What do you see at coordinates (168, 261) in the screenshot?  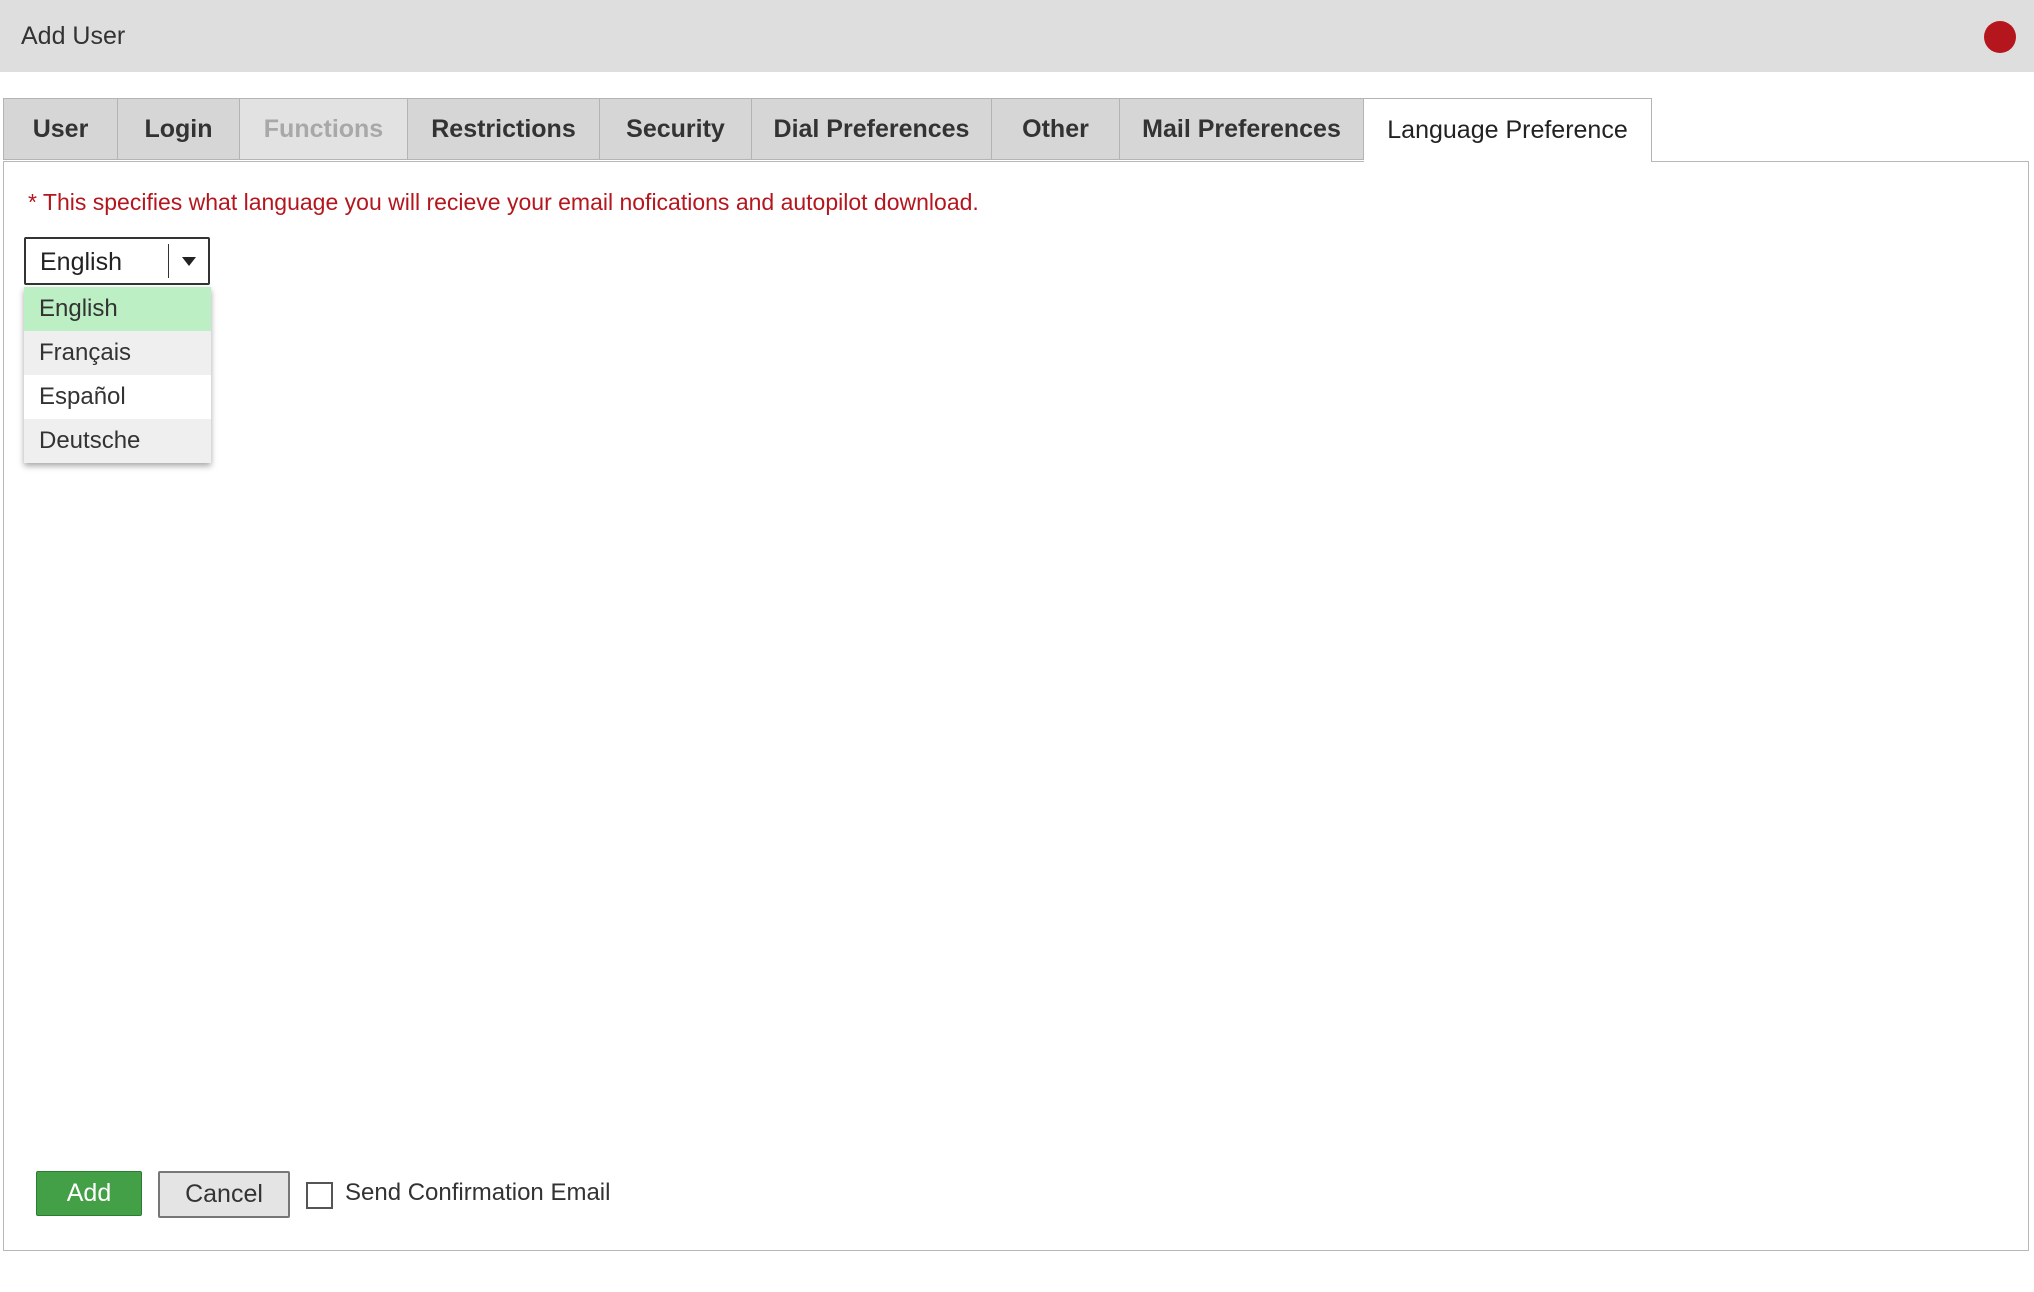 I see `select-divider` at bounding box center [168, 261].